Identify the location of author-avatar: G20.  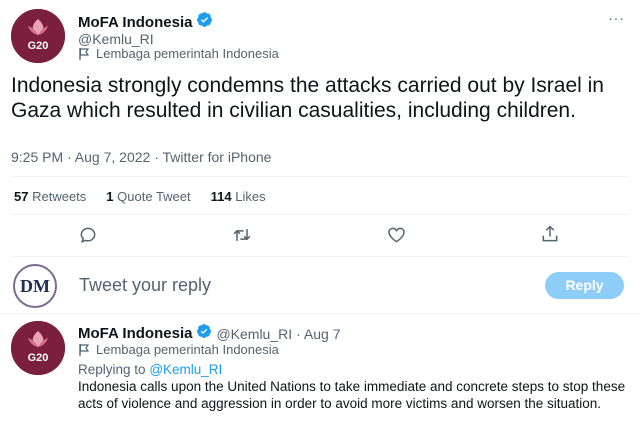
(38, 36).